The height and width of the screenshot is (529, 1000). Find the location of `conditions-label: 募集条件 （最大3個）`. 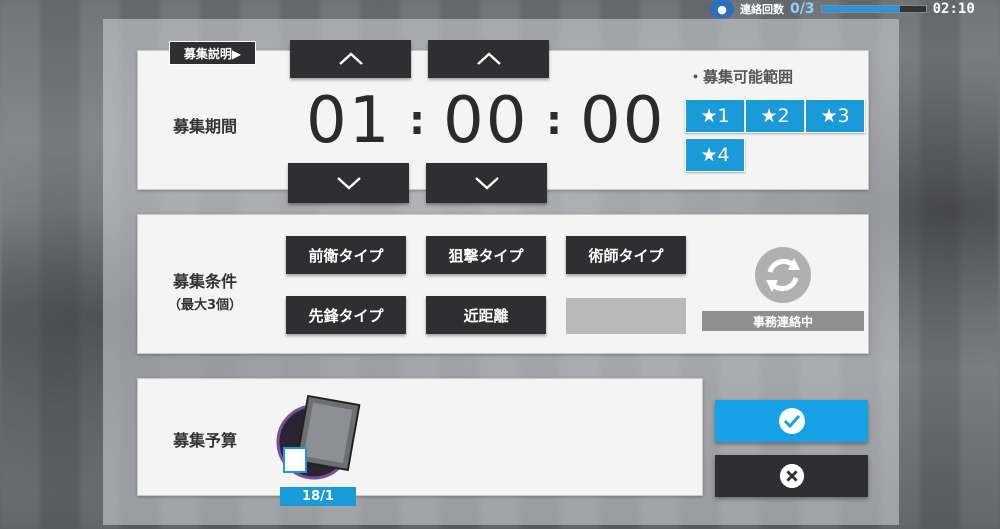

conditions-label: 募集条件 （最大3個） is located at coordinates (205, 290).